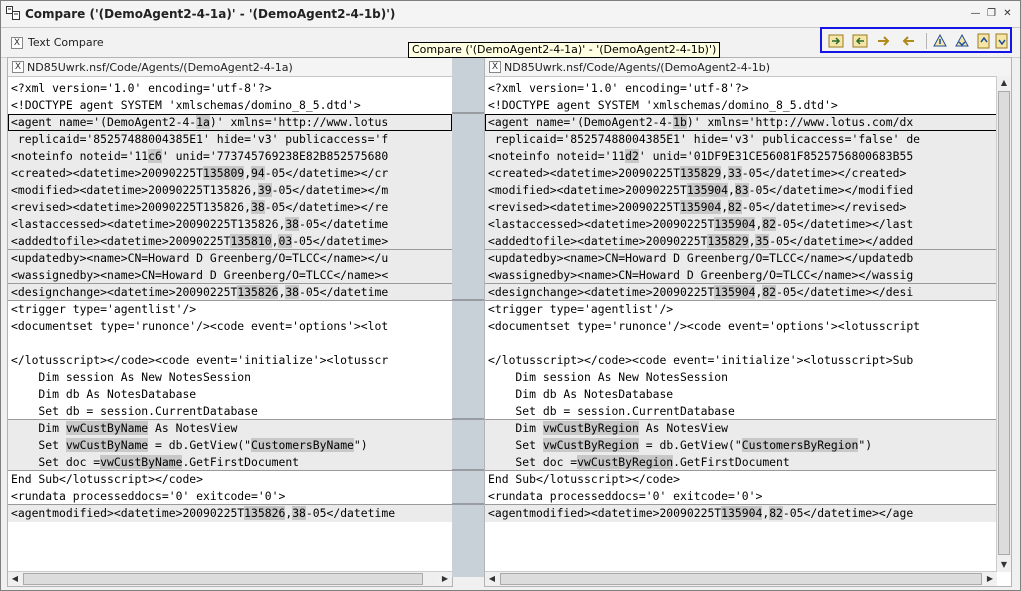 This screenshot has height=591, width=1021. What do you see at coordinates (741, 462) in the screenshot?
I see `code-line: Set doc =vwCustByRegion.GetFirstDocument` at bounding box center [741, 462].